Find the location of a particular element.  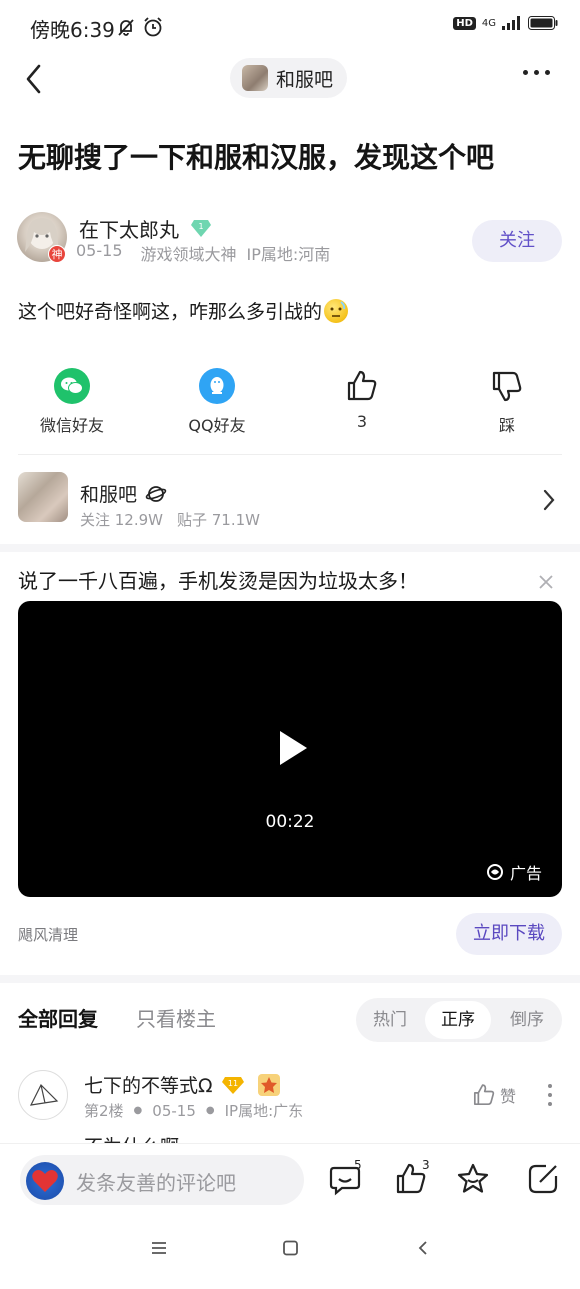

sort-descending: 倒序 is located at coordinates (527, 1020).